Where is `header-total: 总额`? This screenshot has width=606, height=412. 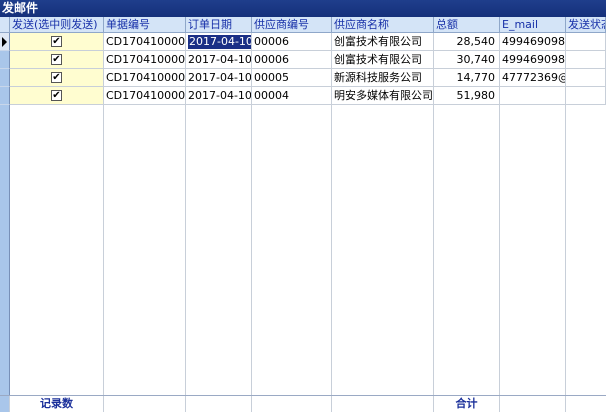 header-total: 总额 is located at coordinates (467, 25).